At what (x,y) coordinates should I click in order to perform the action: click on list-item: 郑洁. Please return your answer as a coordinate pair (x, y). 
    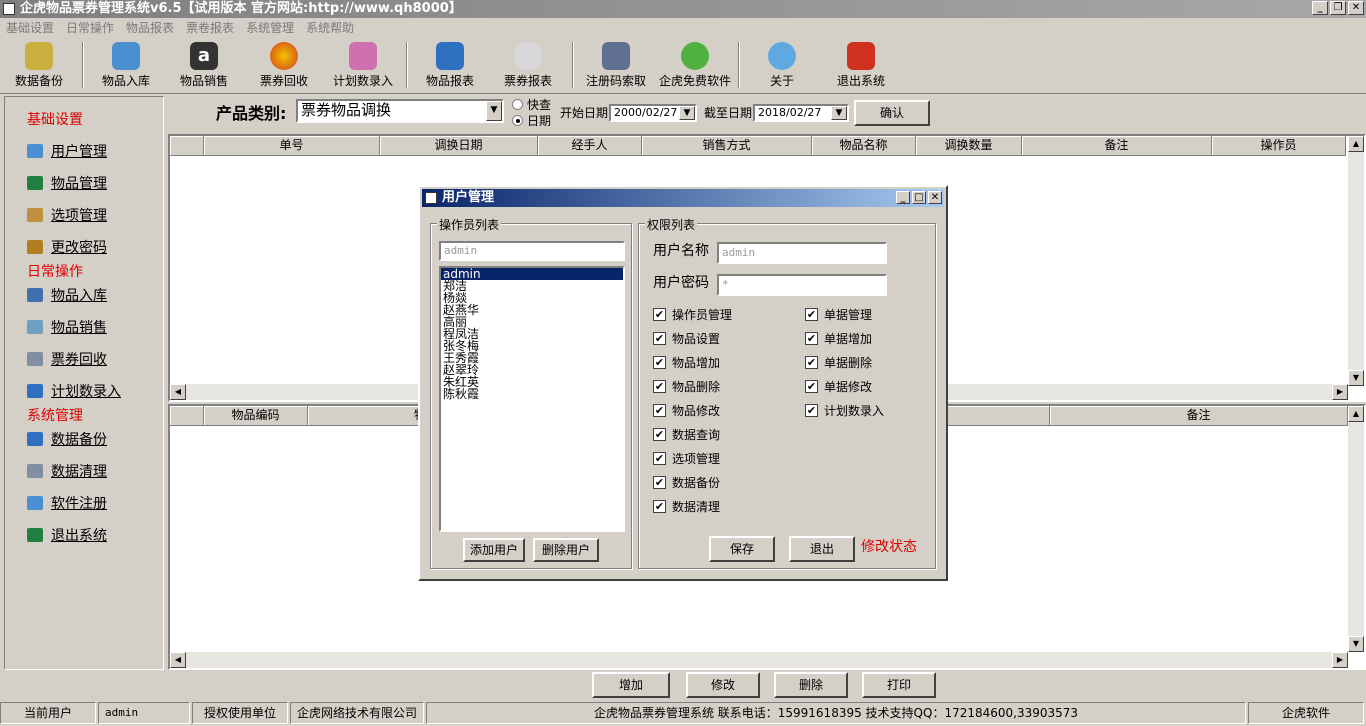
    Looking at the image, I should click on (532, 286).